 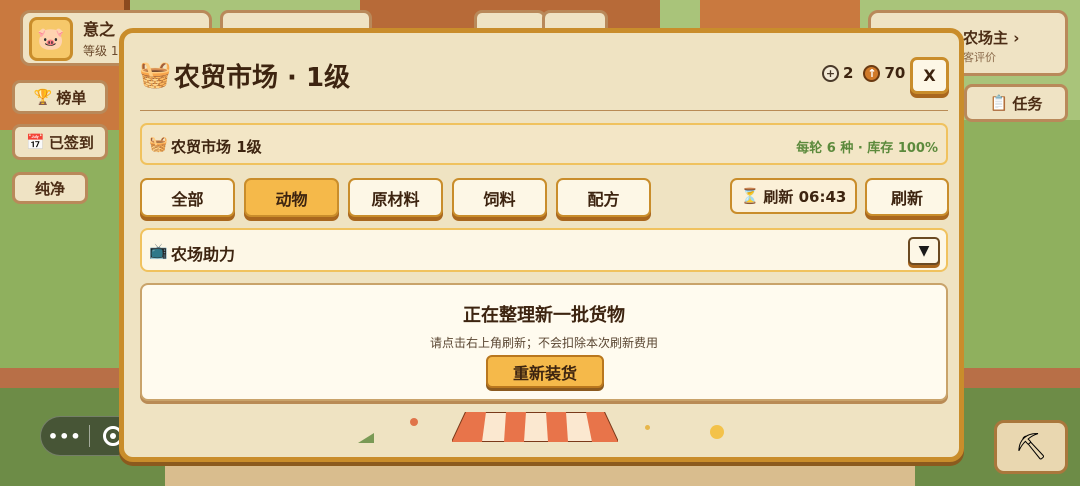 What do you see at coordinates (35, 142) in the screenshot?
I see `calendar-icon: 📅` at bounding box center [35, 142].